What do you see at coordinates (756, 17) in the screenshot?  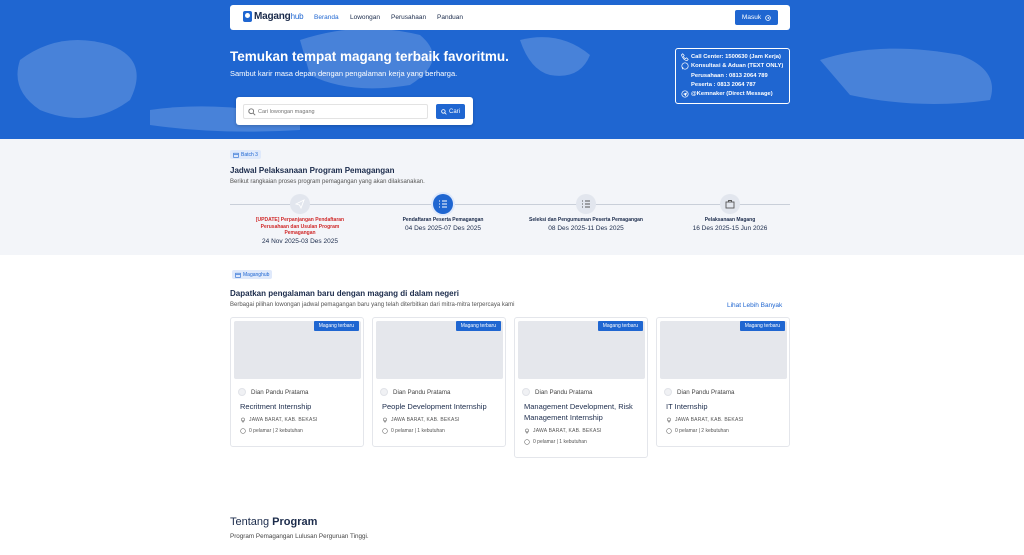 I see `login-button: Masuk` at bounding box center [756, 17].